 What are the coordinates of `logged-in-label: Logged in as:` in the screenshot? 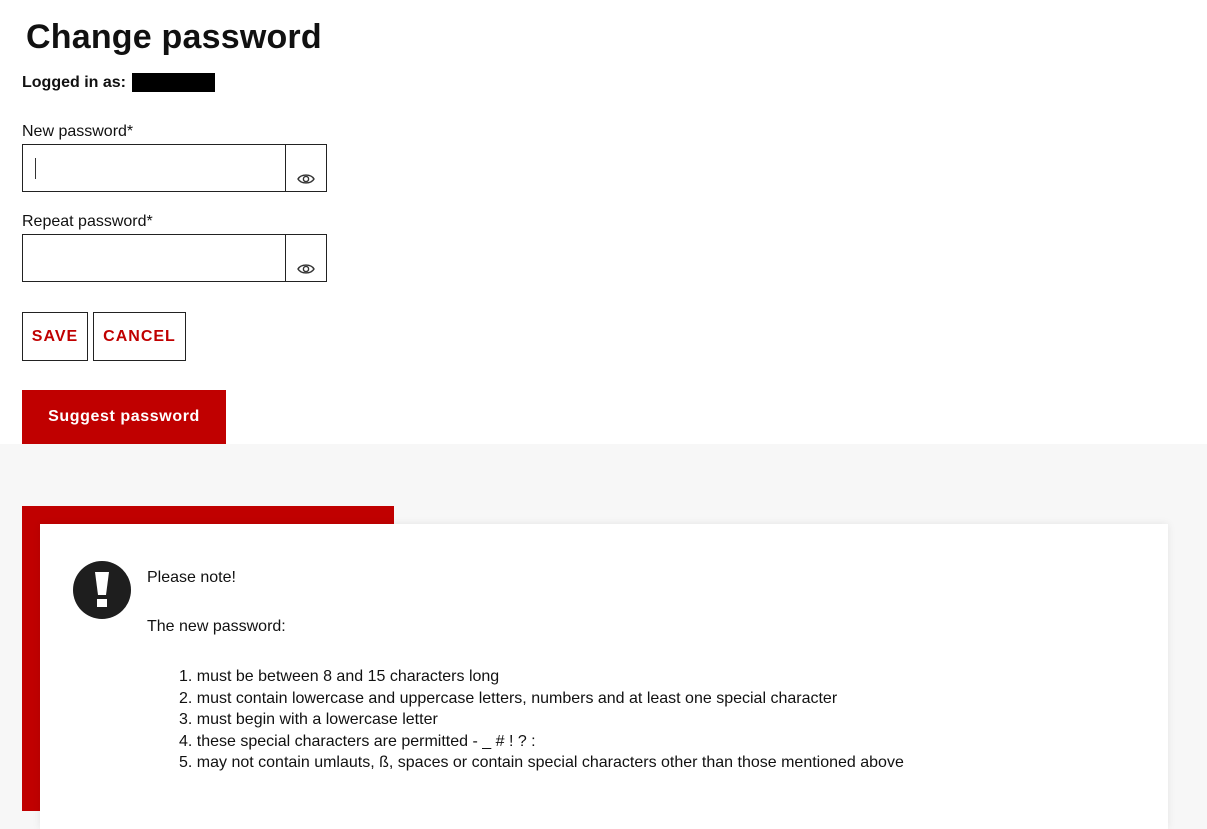 It's located at (74, 82).